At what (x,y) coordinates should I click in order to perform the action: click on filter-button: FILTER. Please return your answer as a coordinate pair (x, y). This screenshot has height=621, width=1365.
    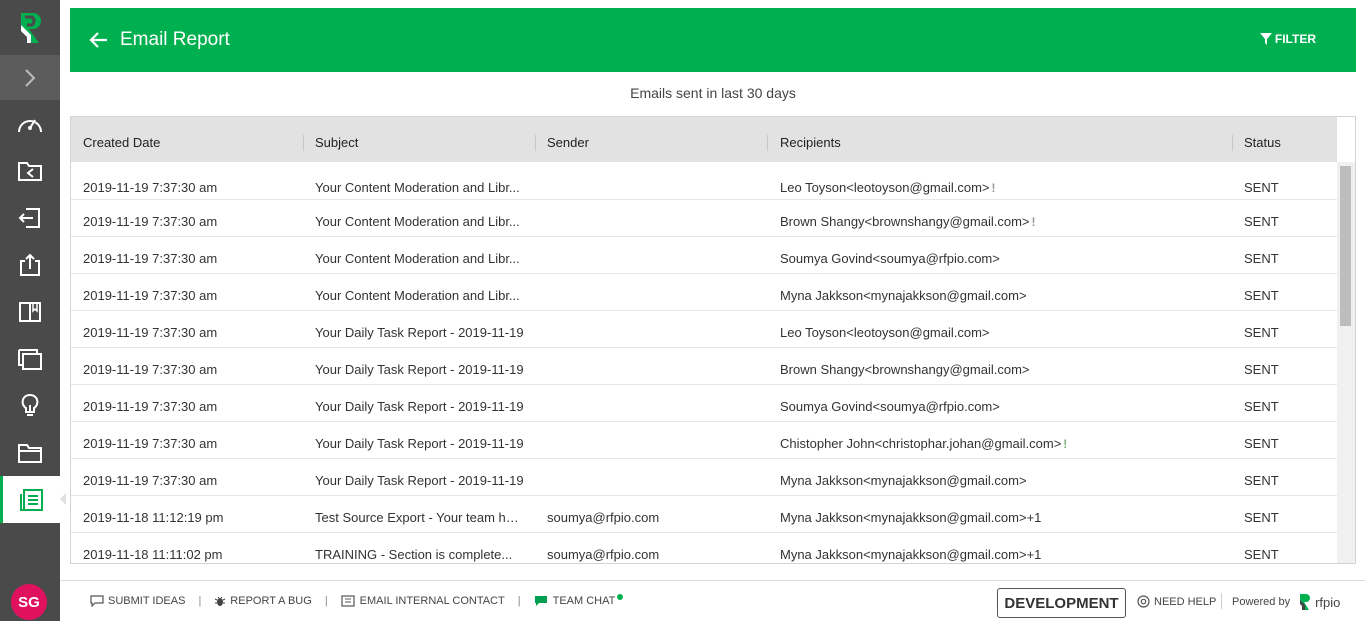
    Looking at the image, I should click on (1287, 39).